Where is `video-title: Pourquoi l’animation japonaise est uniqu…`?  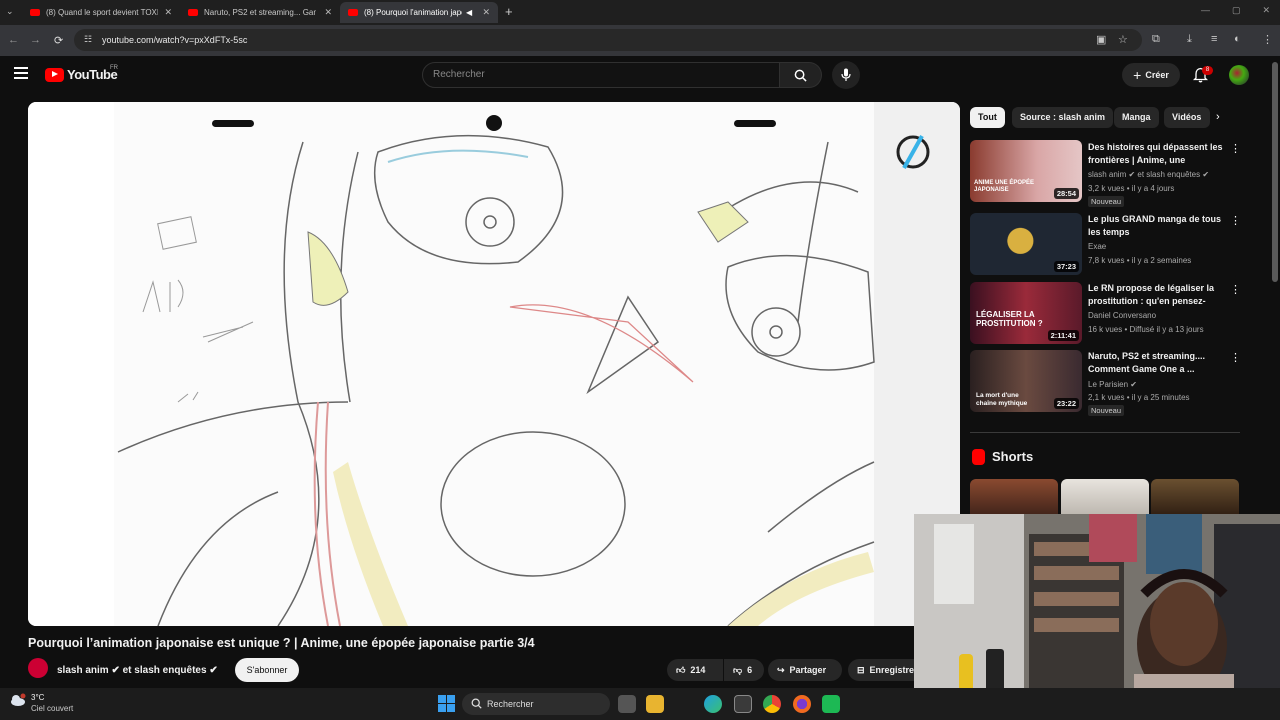
video-title: Pourquoi l’animation japonaise est uniqu… is located at coordinates (281, 643).